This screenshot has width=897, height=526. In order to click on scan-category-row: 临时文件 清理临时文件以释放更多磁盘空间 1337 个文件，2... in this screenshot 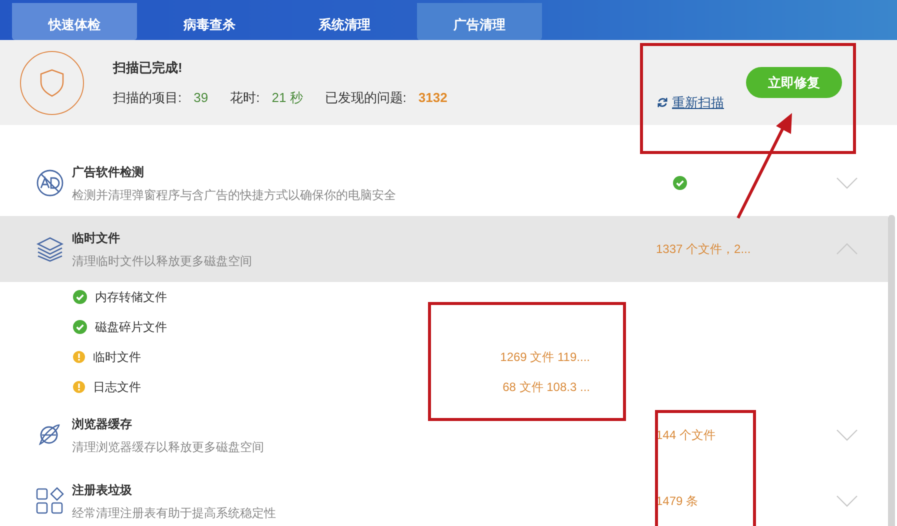, I will do `click(444, 249)`.